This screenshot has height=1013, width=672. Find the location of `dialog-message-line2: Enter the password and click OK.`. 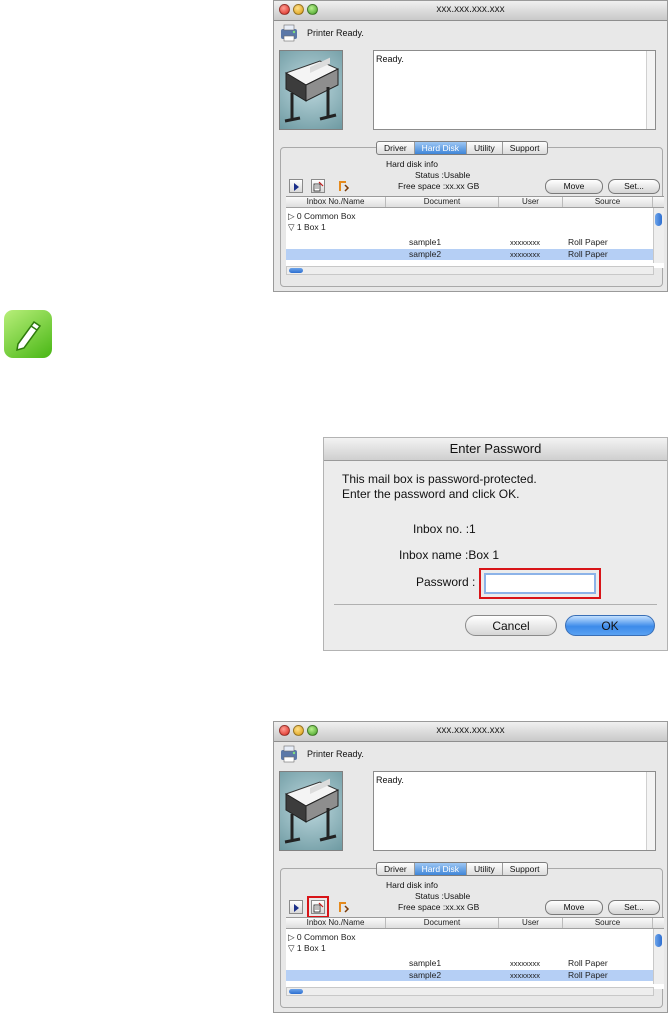

dialog-message-line2: Enter the password and click OK. is located at coordinates (431, 494).